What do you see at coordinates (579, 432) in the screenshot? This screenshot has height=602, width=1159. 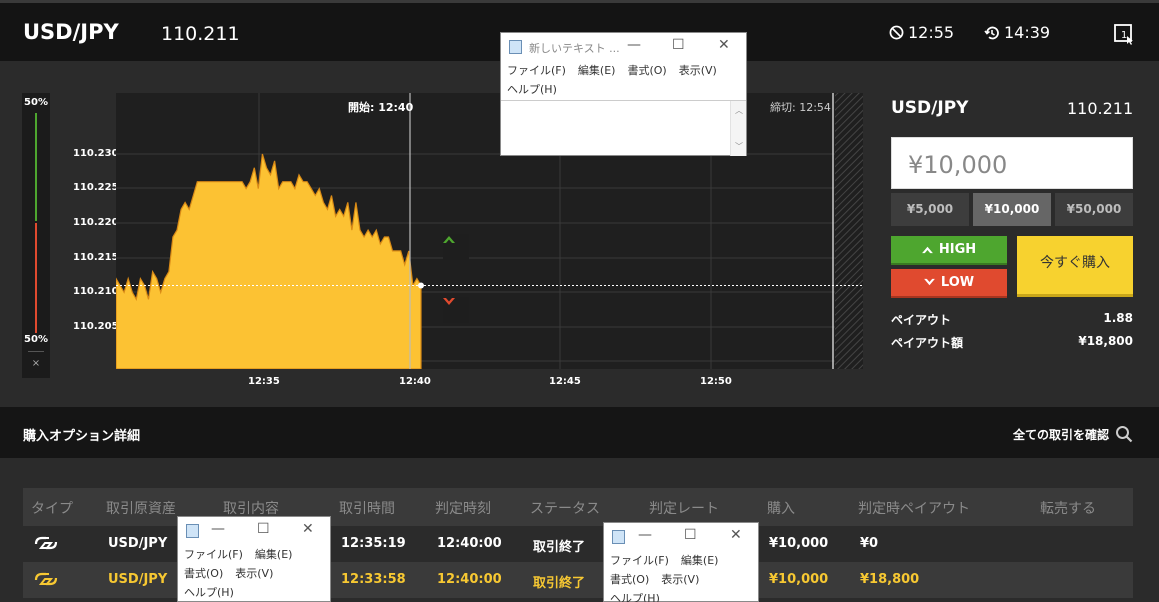 I see `detail-header: 購入オプション詳細 全ての取引を確認` at bounding box center [579, 432].